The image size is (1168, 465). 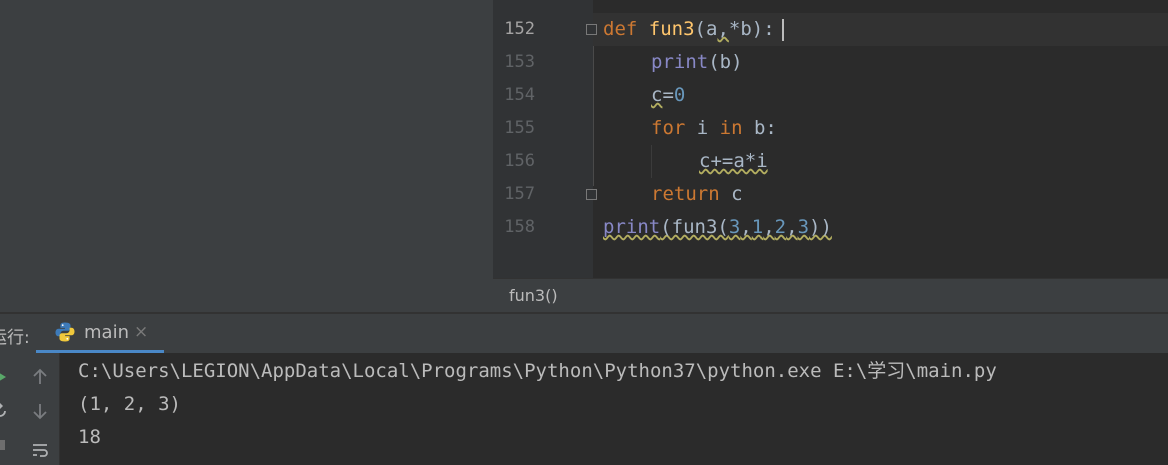 I want to click on editor-gutter: 152 153 154 155 156 157 158, so click(x=543, y=139).